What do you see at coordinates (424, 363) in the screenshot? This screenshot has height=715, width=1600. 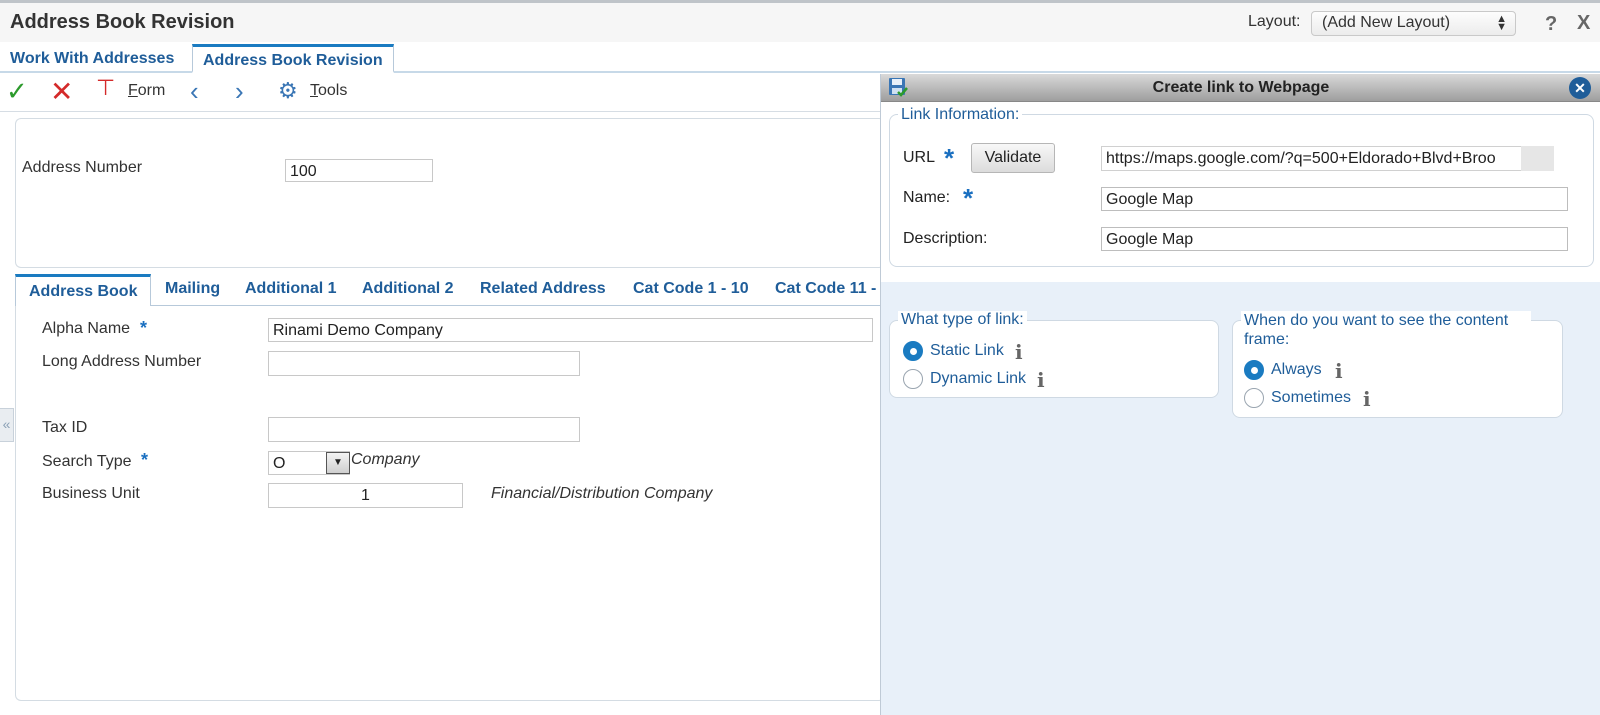 I see `long-address-input` at bounding box center [424, 363].